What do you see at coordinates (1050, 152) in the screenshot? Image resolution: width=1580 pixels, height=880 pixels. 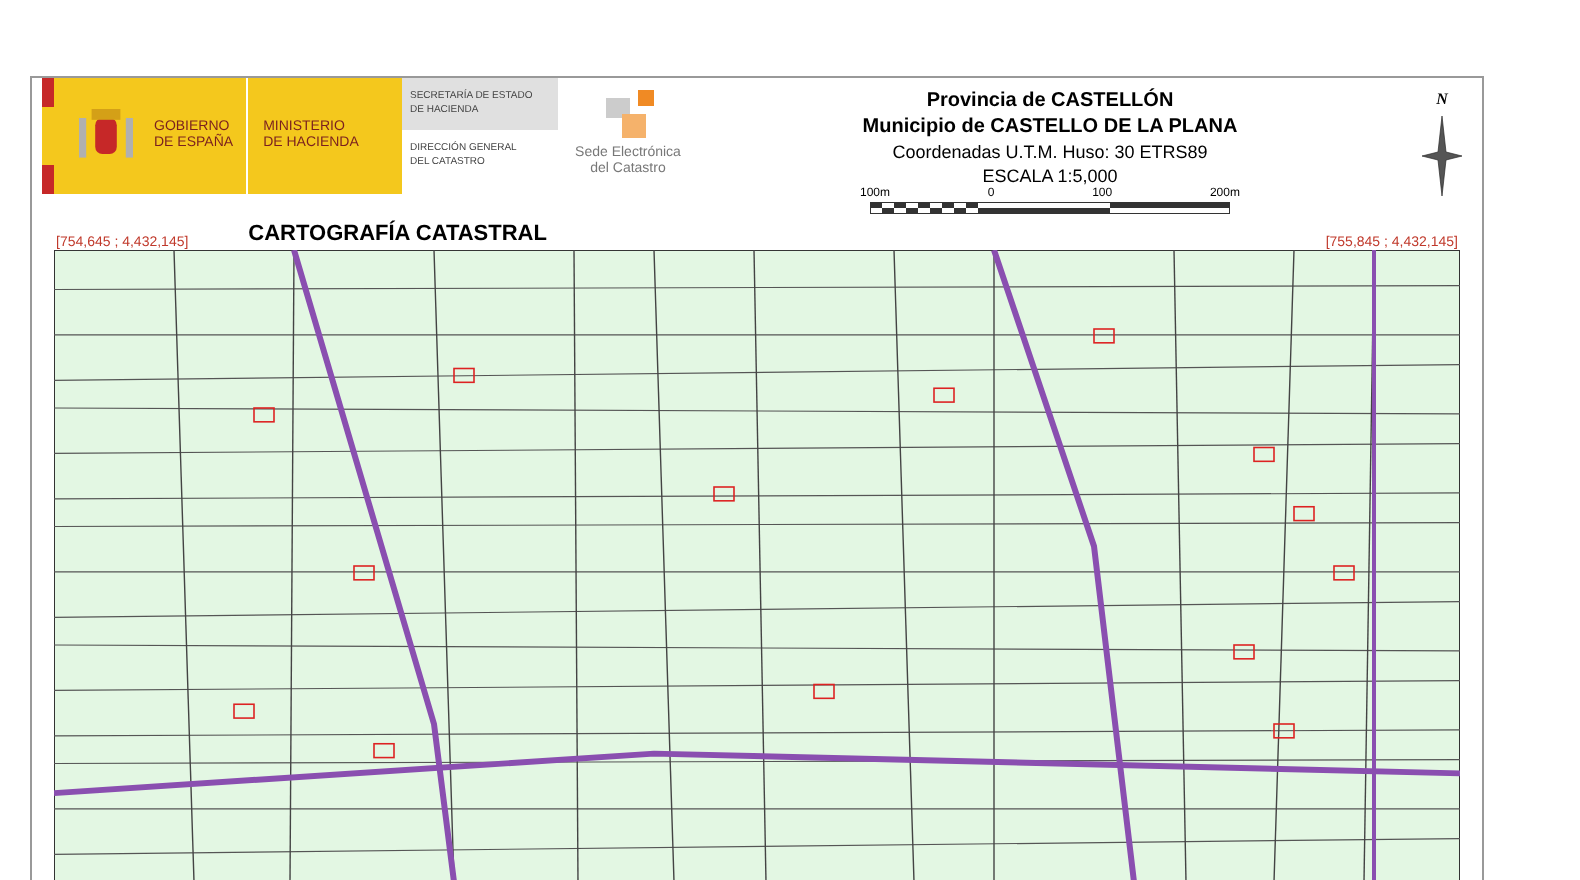 I see `coordinate-system: Coordenadas U.T.M. Huso: 30 ETRS89` at bounding box center [1050, 152].